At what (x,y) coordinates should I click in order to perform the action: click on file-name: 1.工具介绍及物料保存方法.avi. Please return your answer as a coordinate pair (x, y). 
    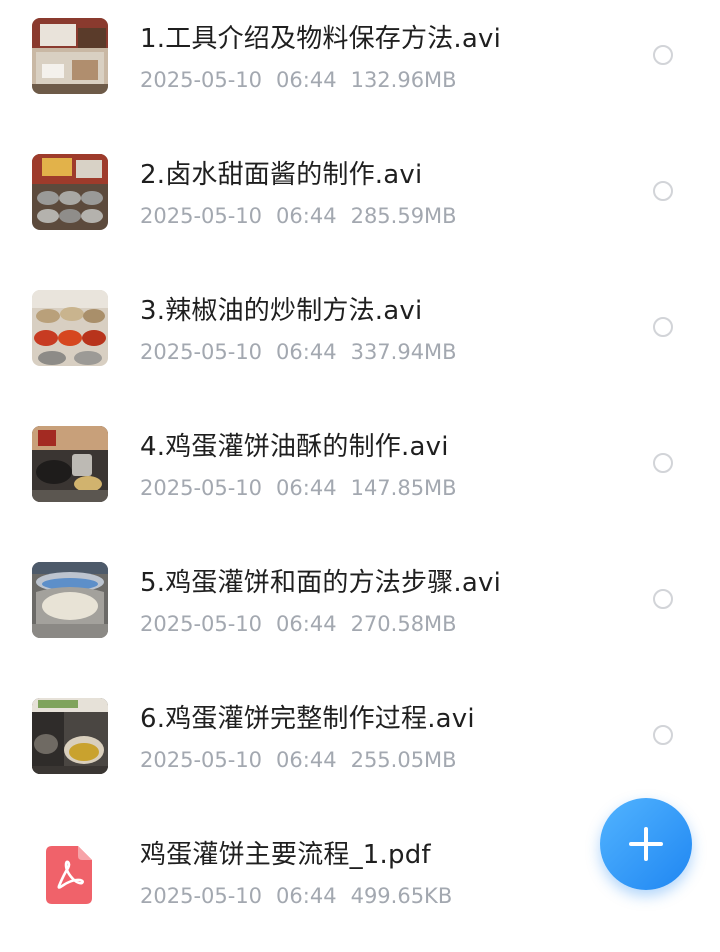
    Looking at the image, I should click on (321, 39).